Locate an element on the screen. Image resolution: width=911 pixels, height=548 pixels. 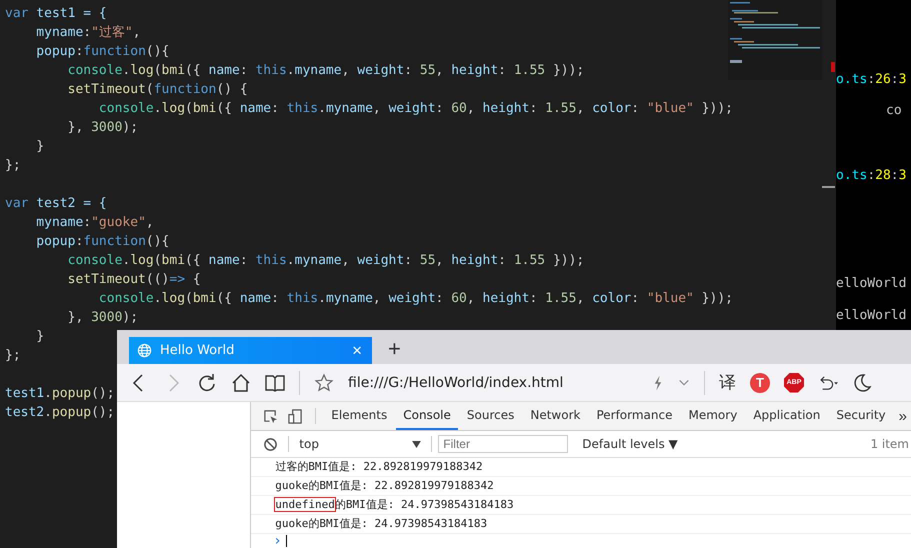
address-bar: file:///G:/HelloWorld/index.html is located at coordinates (493, 382).